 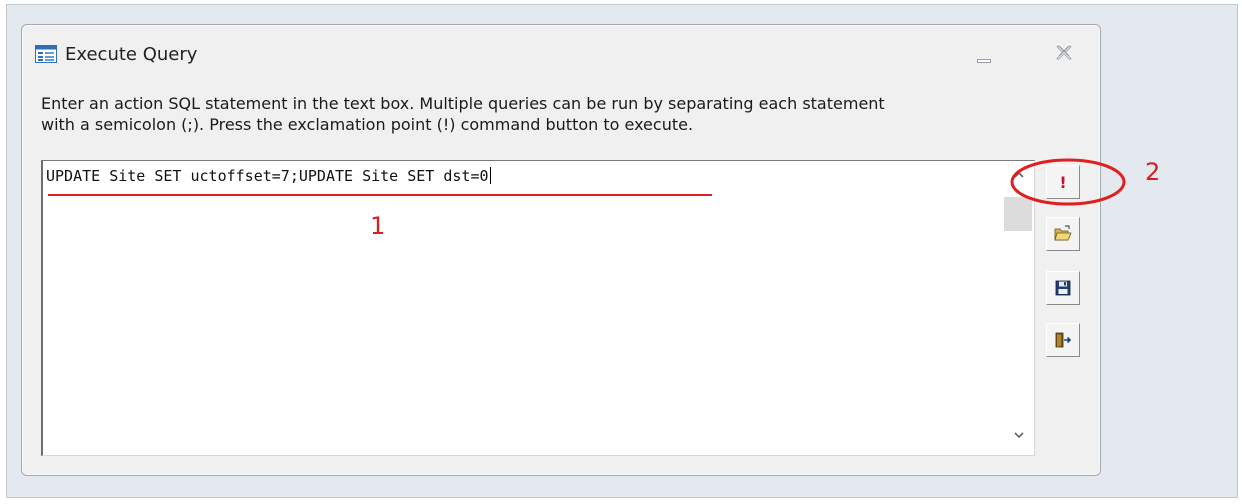 What do you see at coordinates (46, 54) in the screenshot?
I see `form-icon` at bounding box center [46, 54].